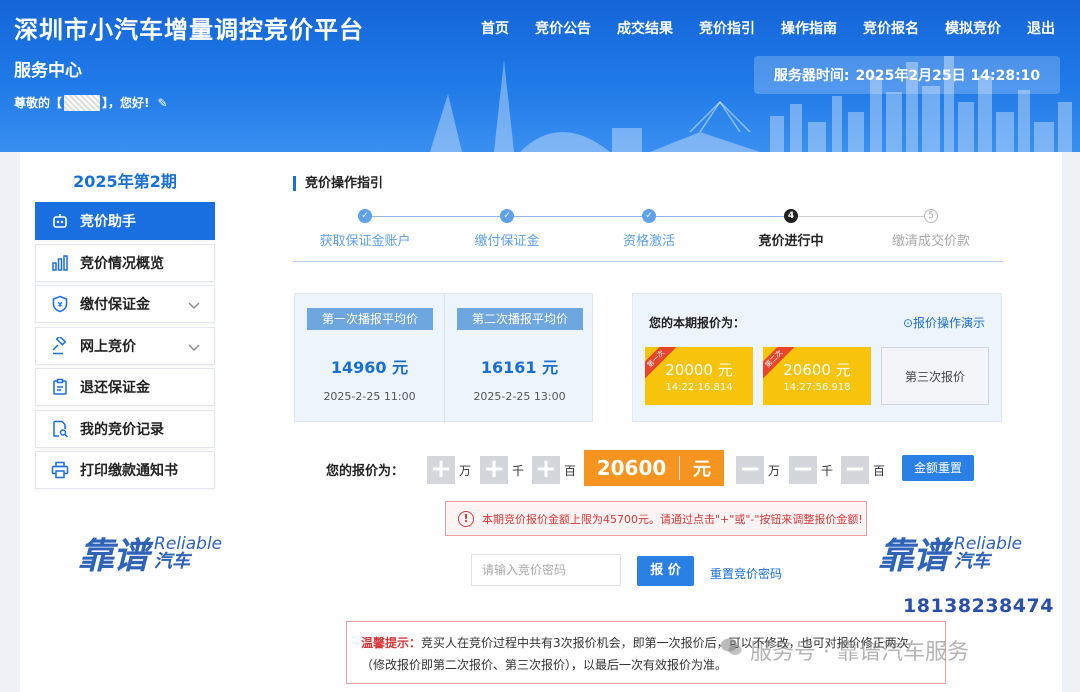 This screenshot has height=692, width=1080. Describe the element at coordinates (60, 470) in the screenshot. I see `printer-icon` at that location.